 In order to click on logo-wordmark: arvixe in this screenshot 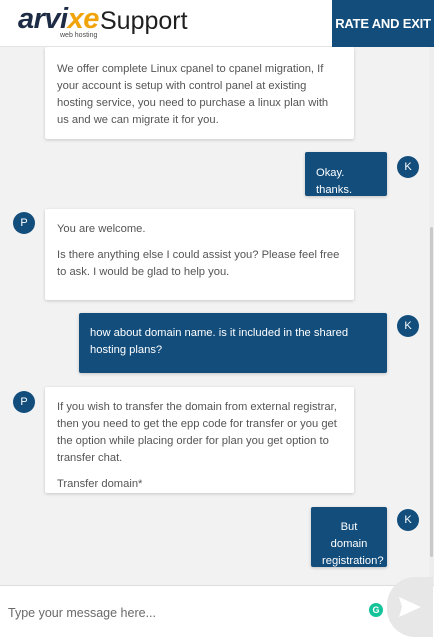, I will do `click(58, 19)`.